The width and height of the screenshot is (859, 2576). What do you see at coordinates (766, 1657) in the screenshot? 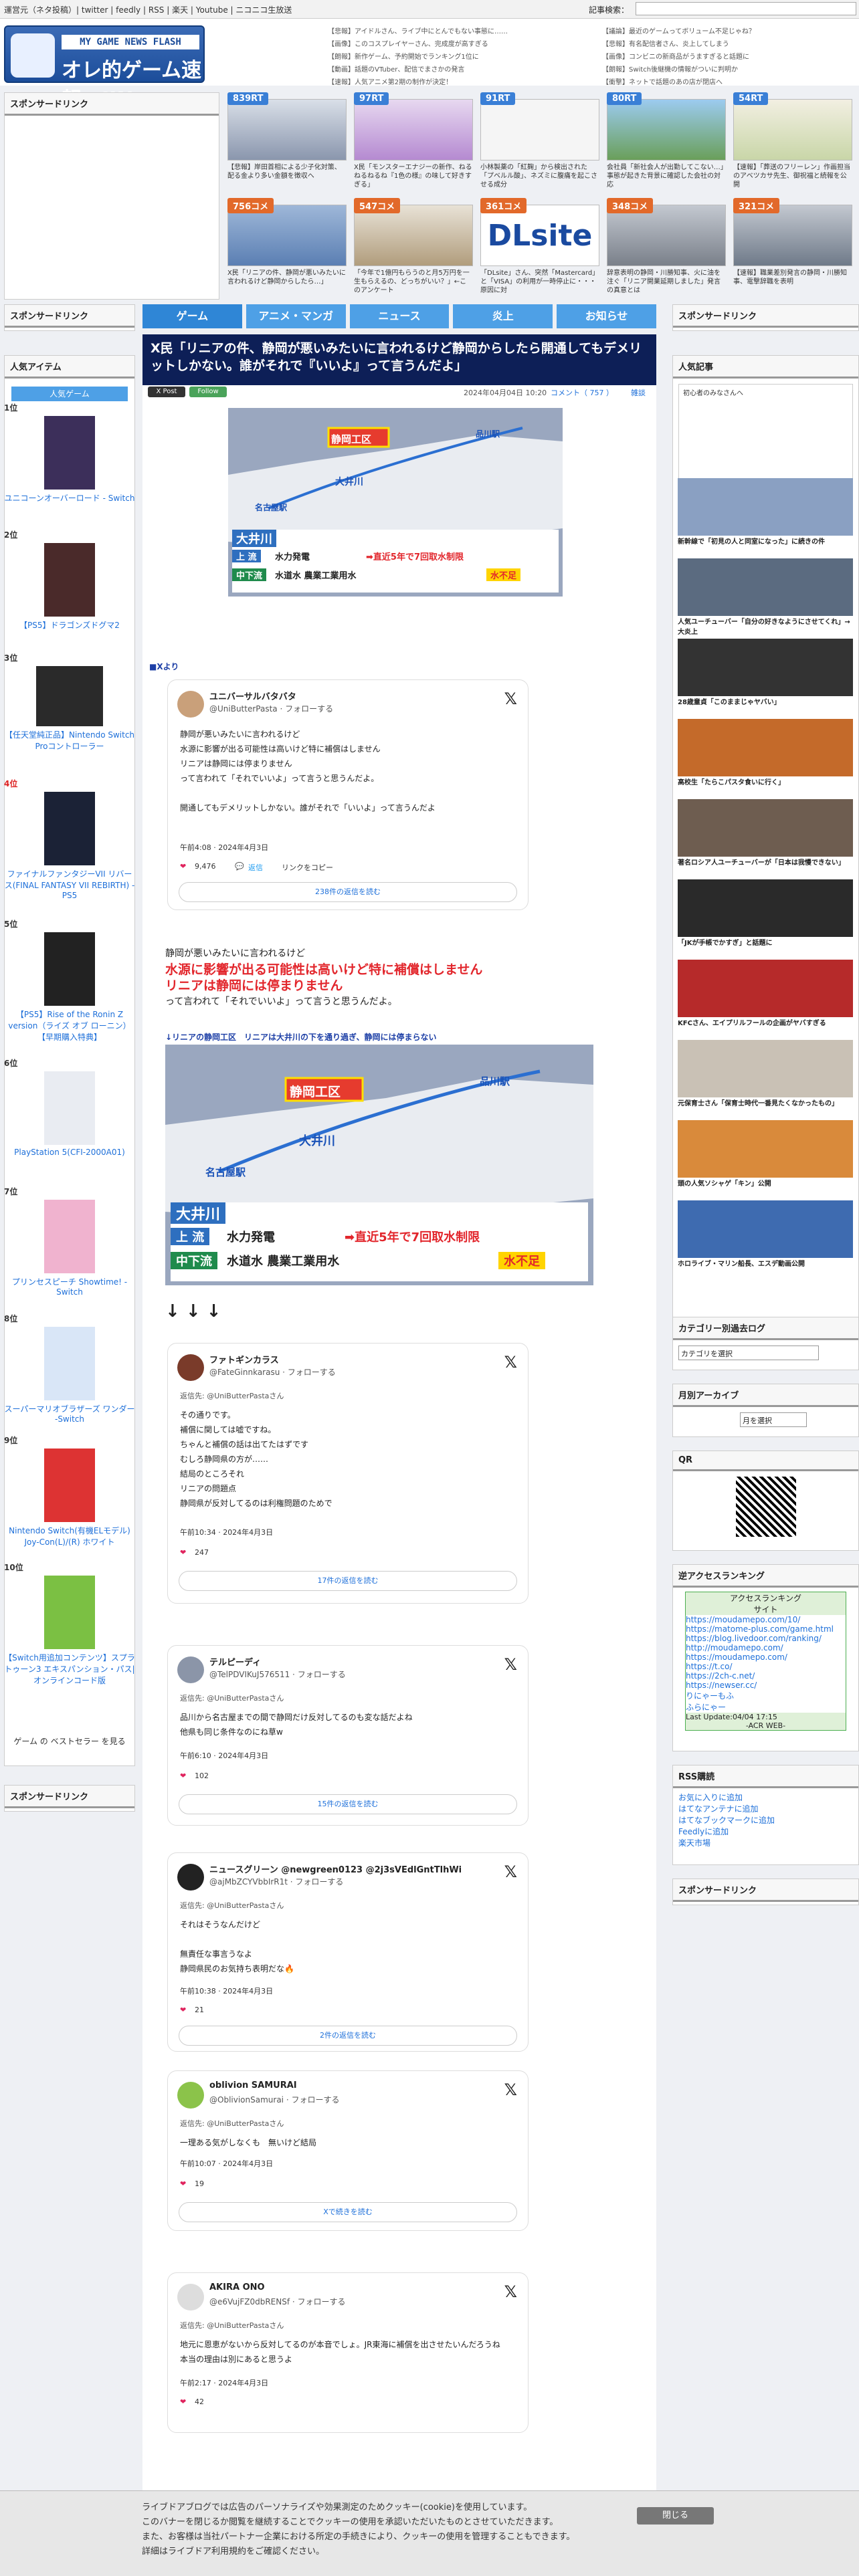
I see `access-row: https://moudamepo.com/` at bounding box center [766, 1657].